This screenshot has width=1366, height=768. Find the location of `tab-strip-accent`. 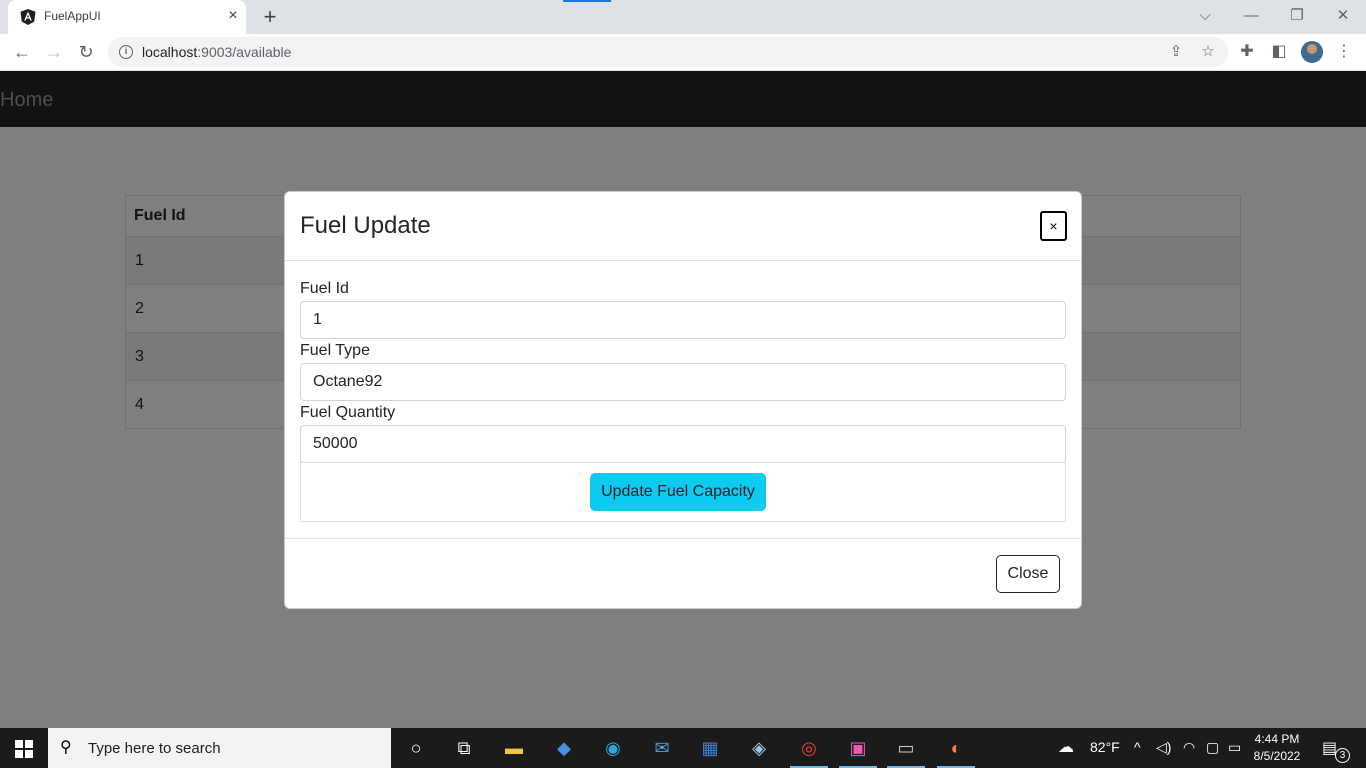

tab-strip-accent is located at coordinates (587, 1).